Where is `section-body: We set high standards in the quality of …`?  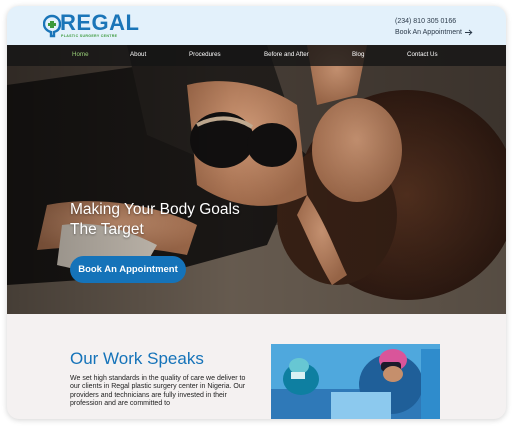 section-body: We set high standards in the quality of … is located at coordinates (158, 391).